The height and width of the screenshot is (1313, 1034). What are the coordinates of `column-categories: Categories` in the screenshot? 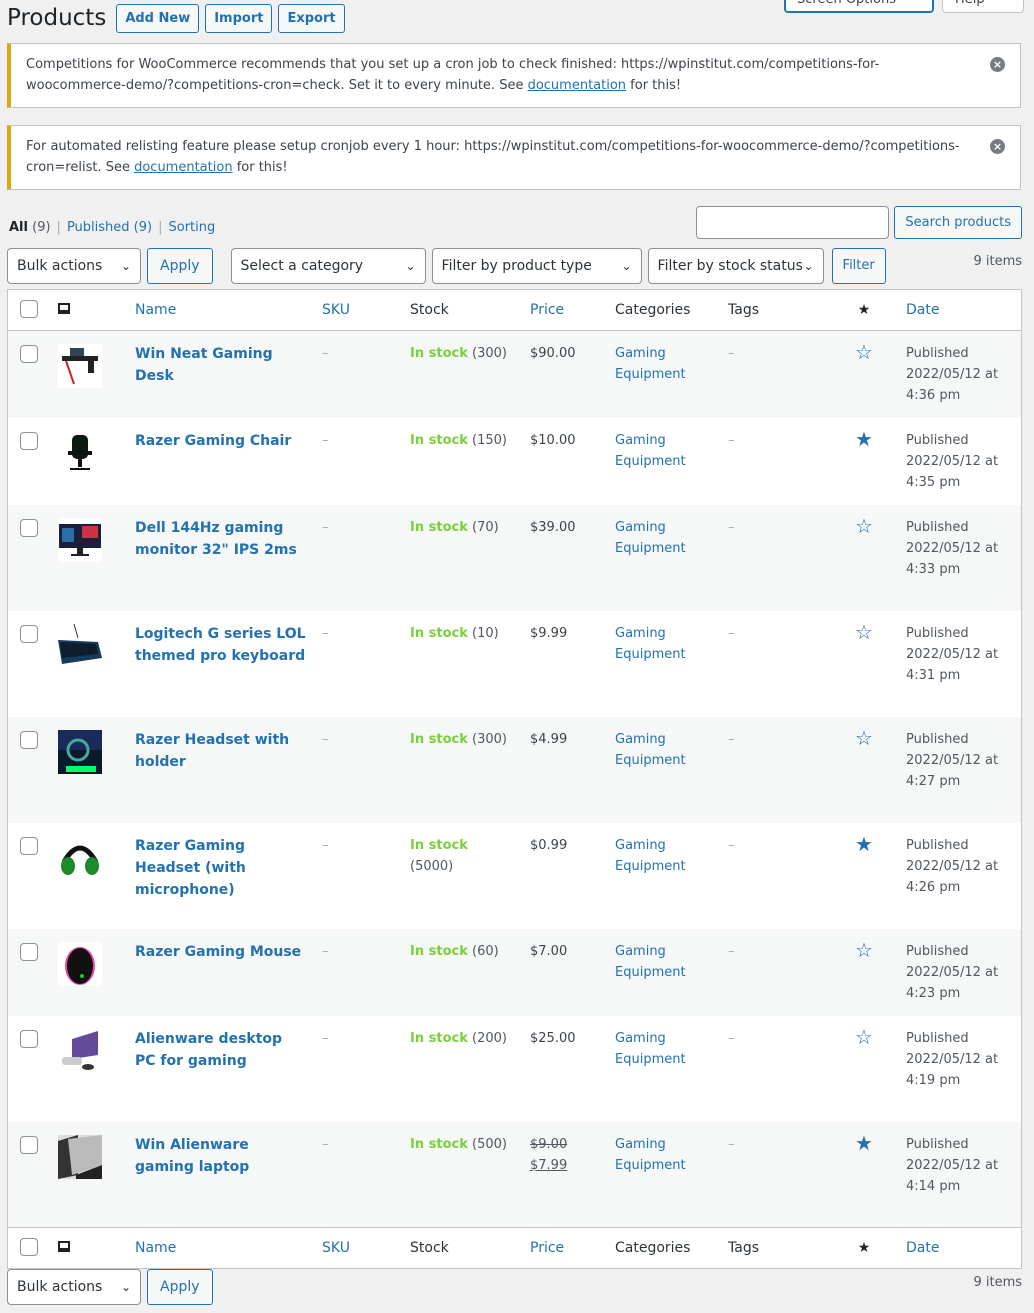 It's located at (653, 309).